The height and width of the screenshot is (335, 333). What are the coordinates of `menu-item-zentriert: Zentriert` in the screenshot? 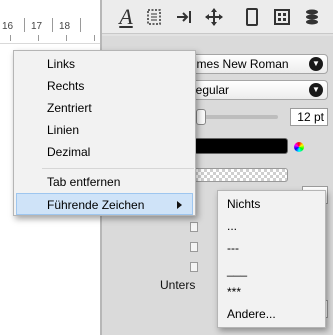 It's located at (104, 108).